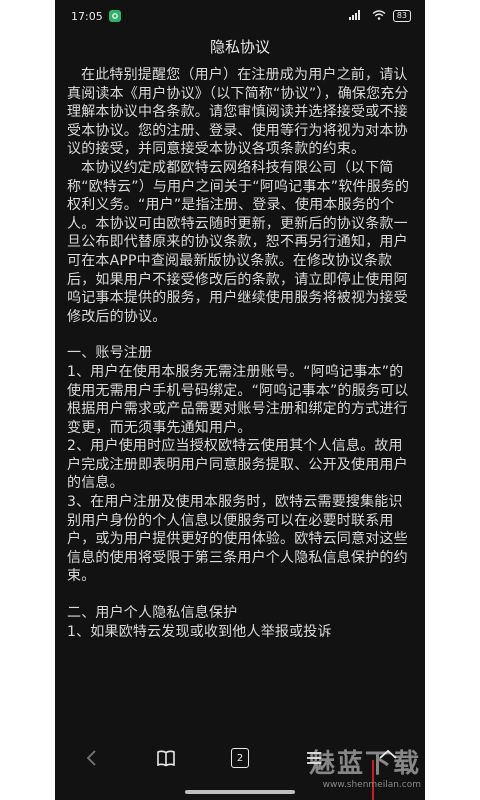 Image resolution: width=480 pixels, height=800 pixels. I want to click on chevron-left-icon, so click(91, 758).